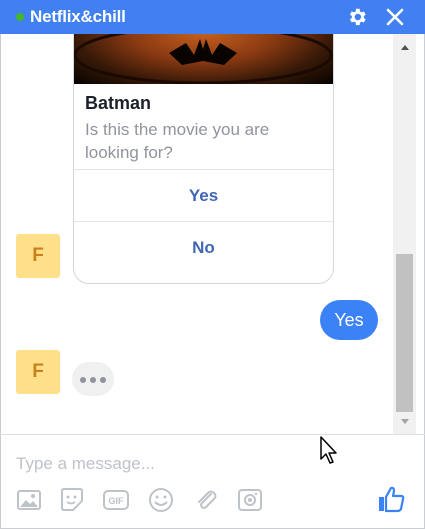  Describe the element at coordinates (404, 333) in the screenshot. I see `scrollbar-thumb` at that location.